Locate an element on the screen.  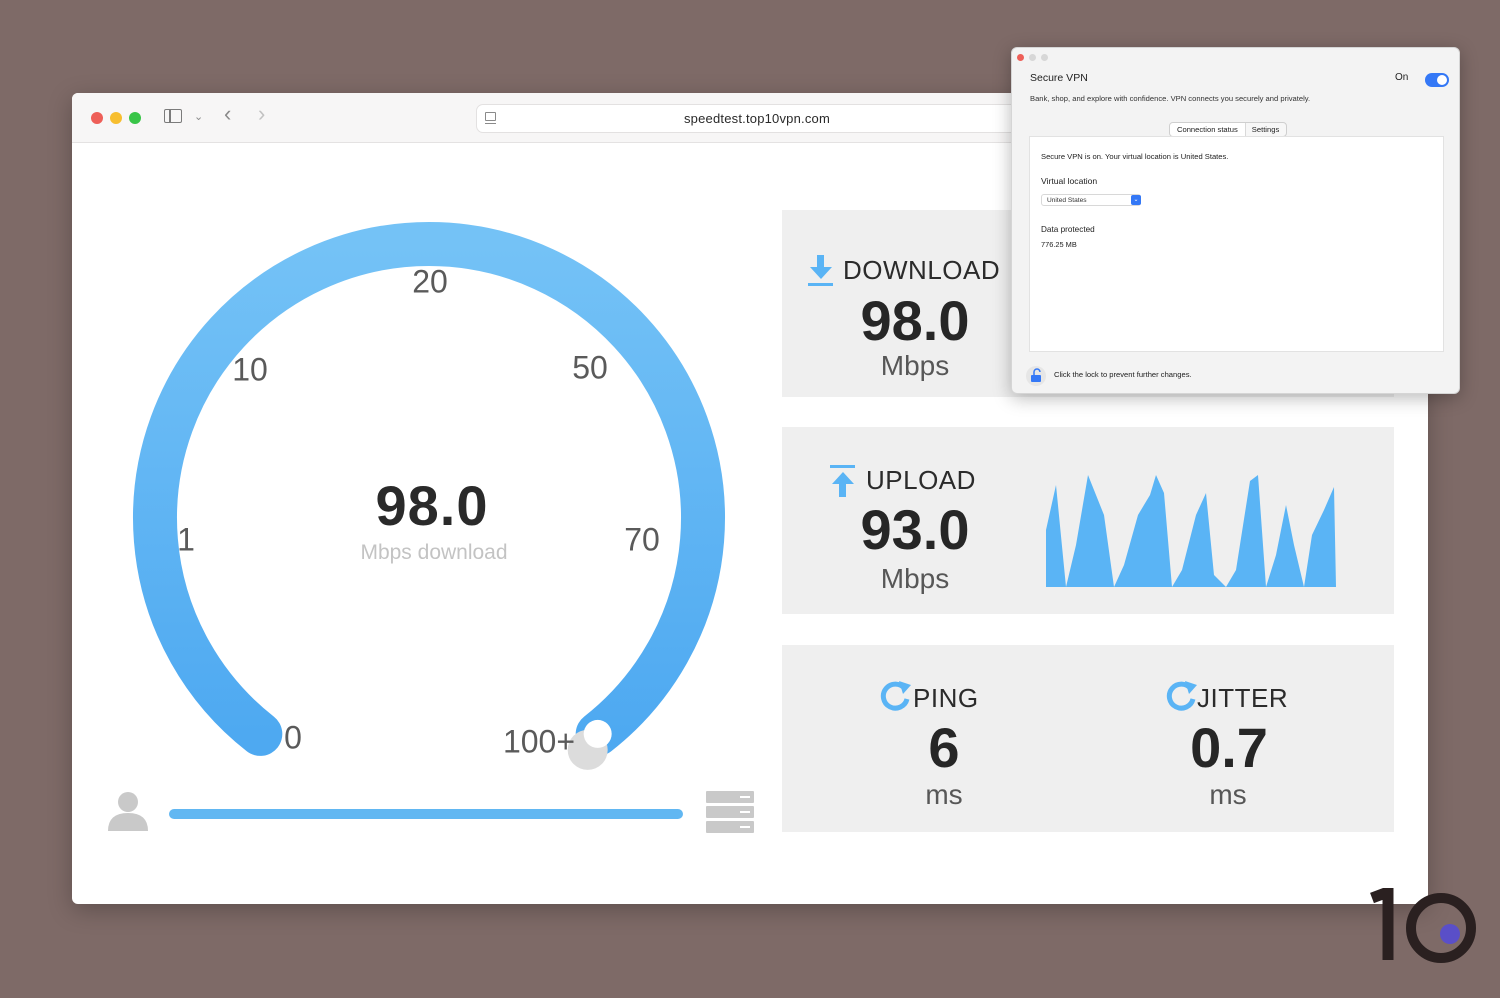
vpn-zoom-button is located at coordinates (1044, 57).